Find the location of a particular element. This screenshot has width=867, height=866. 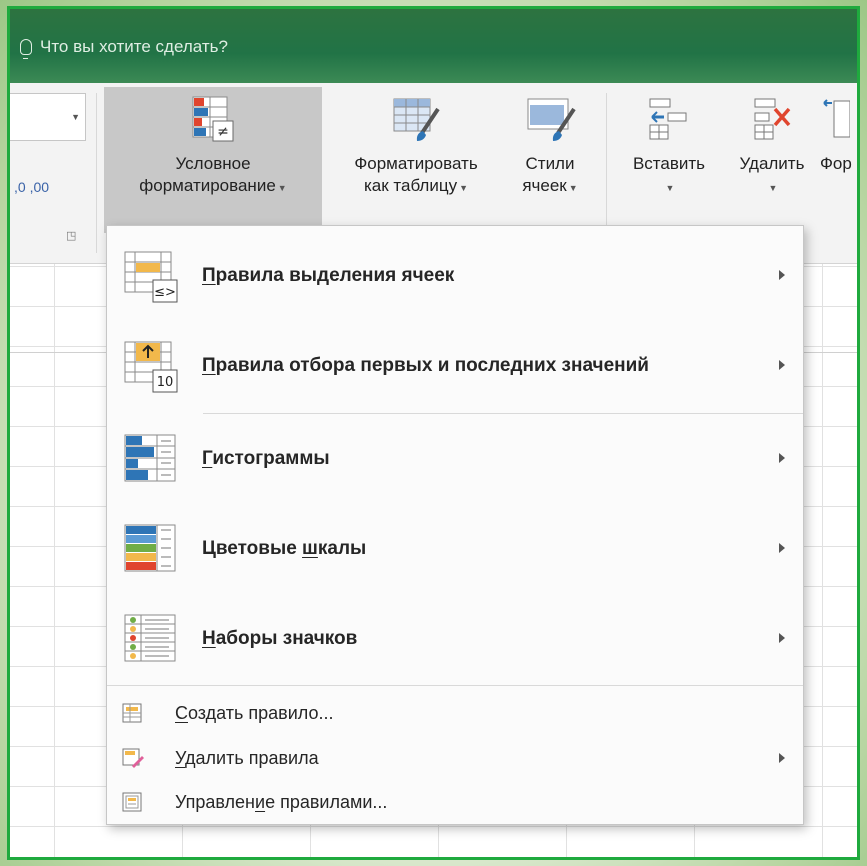

cf-label-line2-wrap: форматирование ▼ is located at coordinates (213, 187).